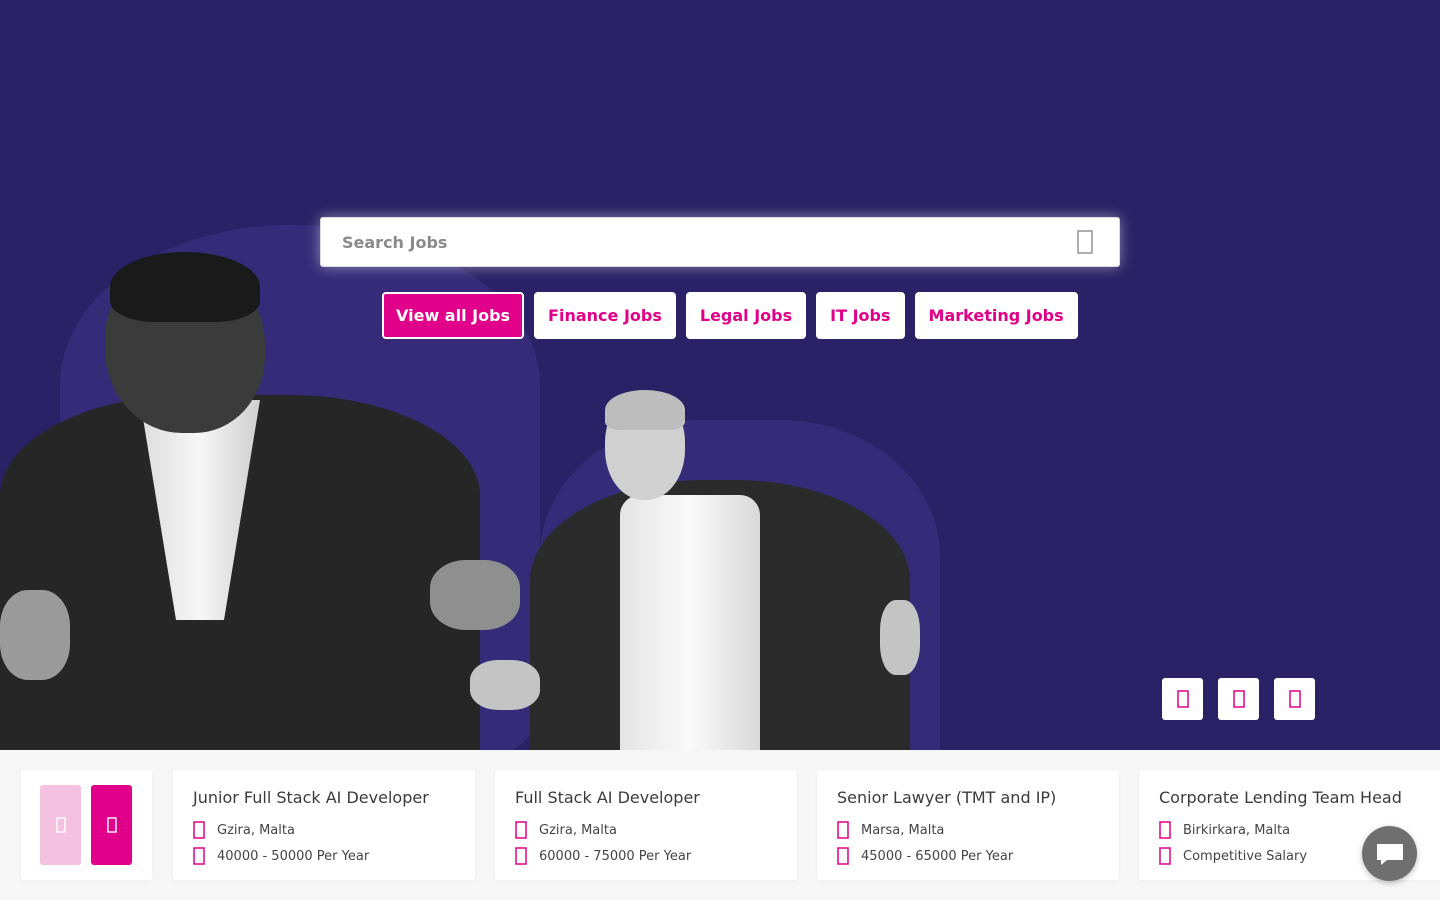 Image resolution: width=1440 pixels, height=900 pixels. What do you see at coordinates (35, 635) in the screenshot?
I see `hero-person-extra-hand` at bounding box center [35, 635].